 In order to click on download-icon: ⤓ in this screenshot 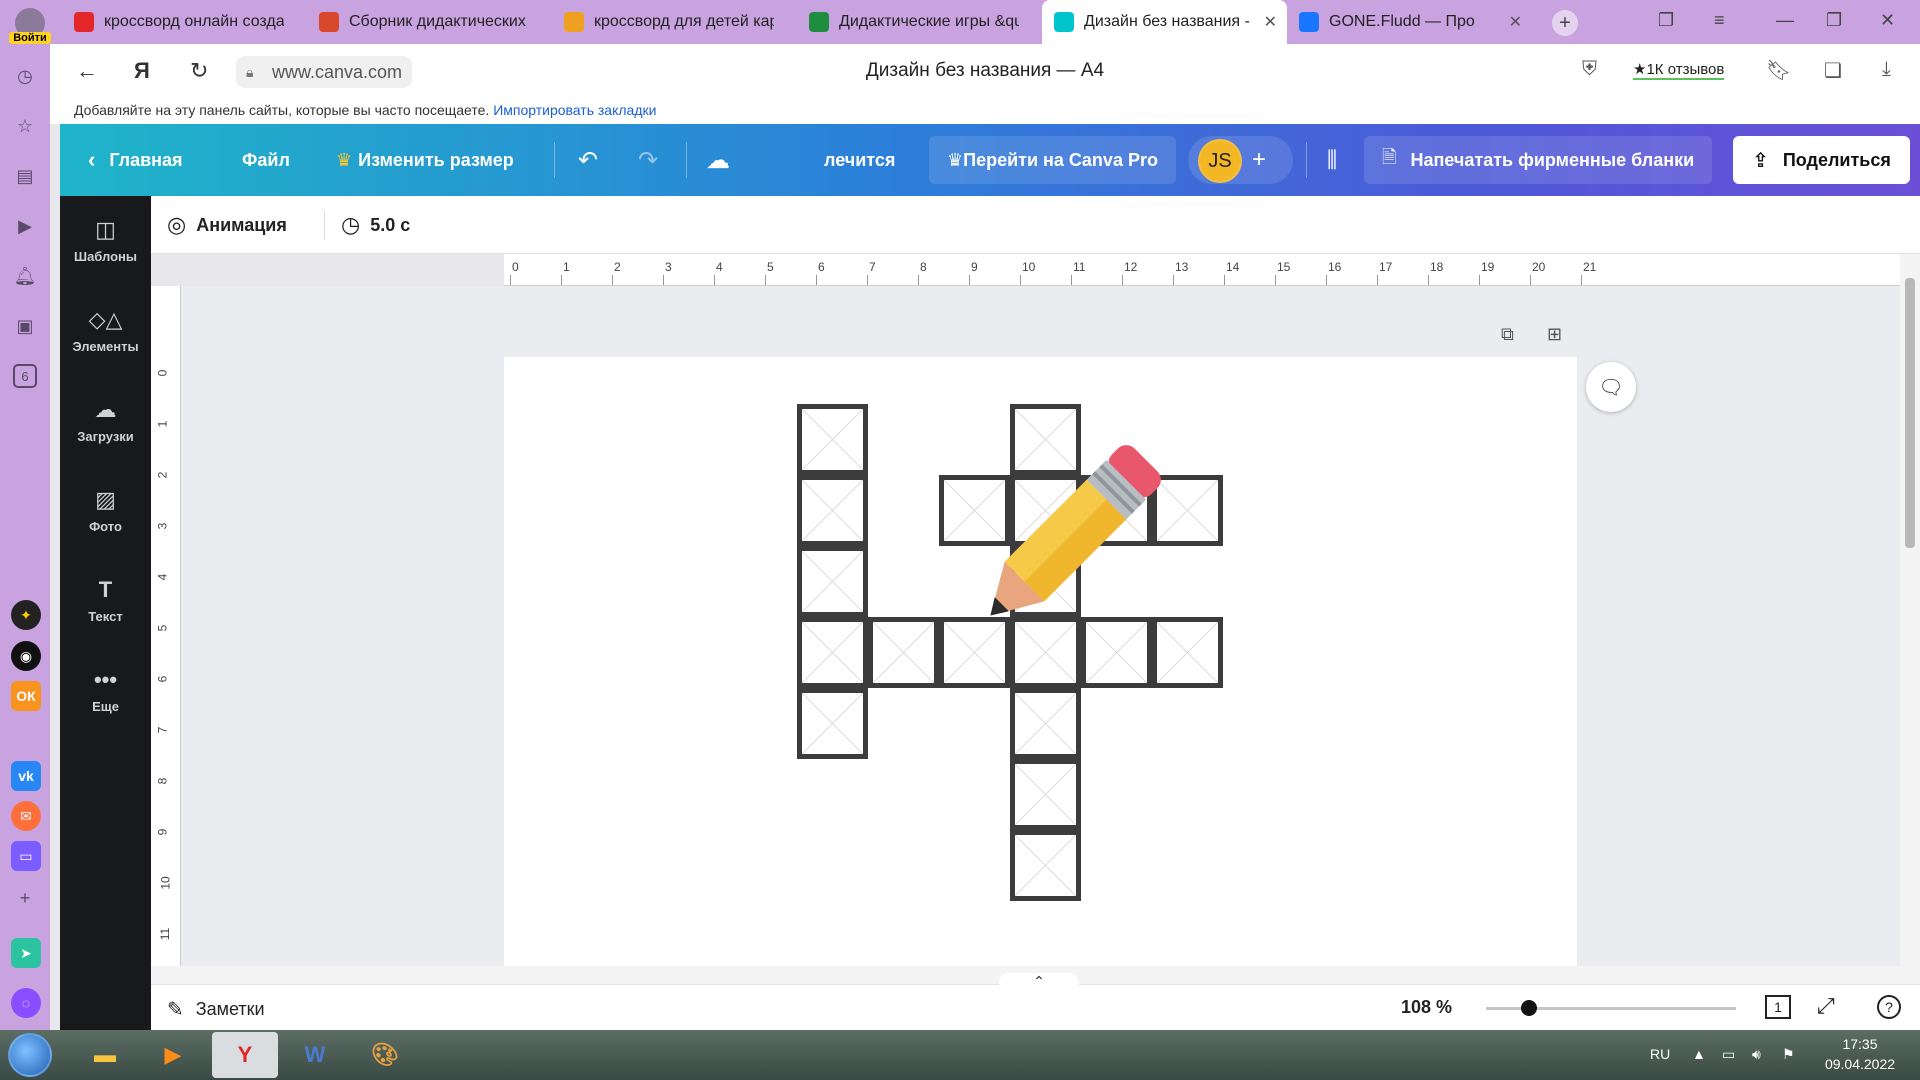, I will do `click(1886, 69)`.